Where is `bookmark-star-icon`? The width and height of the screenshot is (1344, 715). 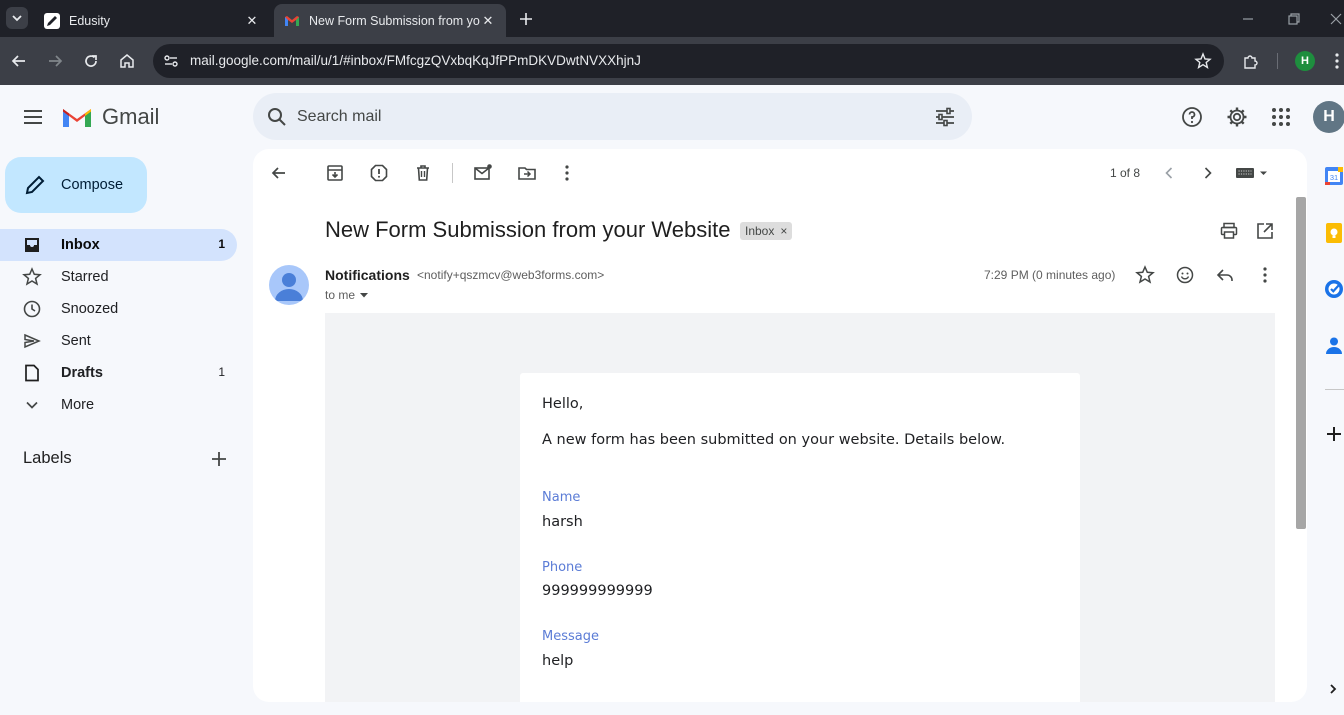
bookmark-star-icon is located at coordinates (1203, 61).